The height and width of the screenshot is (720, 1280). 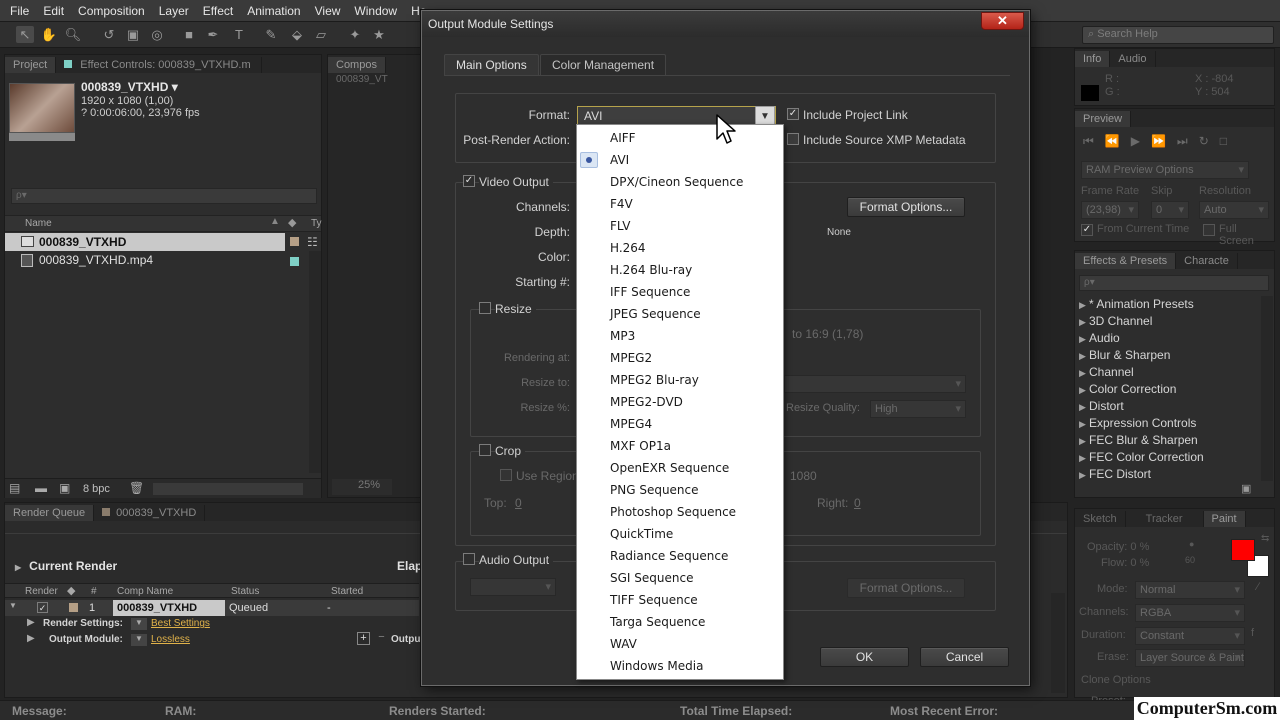 I want to click on format-option: MXF OP1a, so click(x=680, y=446).